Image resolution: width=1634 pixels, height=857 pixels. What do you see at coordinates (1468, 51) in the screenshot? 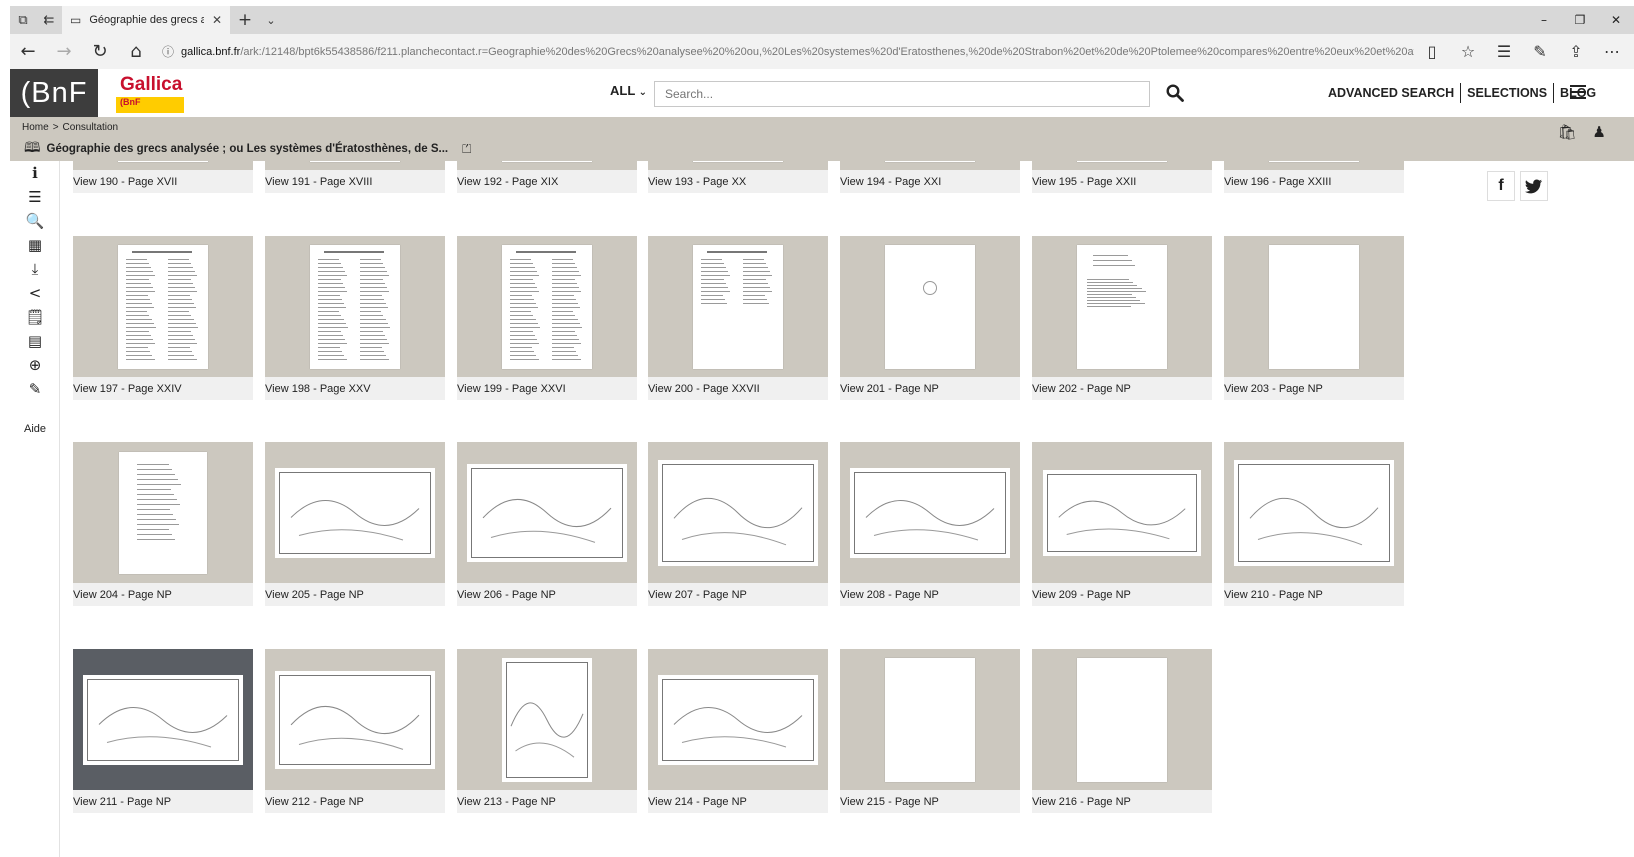
I see `favorite-star-icon: ☆` at bounding box center [1468, 51].